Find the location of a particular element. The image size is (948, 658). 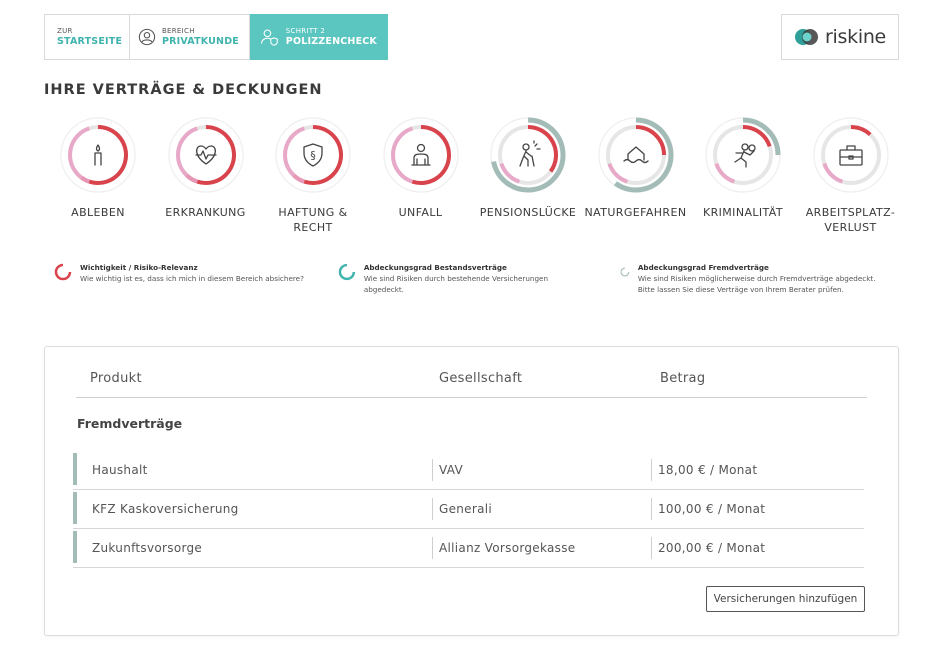

category-label: KRIMINALITÄT is located at coordinates (743, 212).